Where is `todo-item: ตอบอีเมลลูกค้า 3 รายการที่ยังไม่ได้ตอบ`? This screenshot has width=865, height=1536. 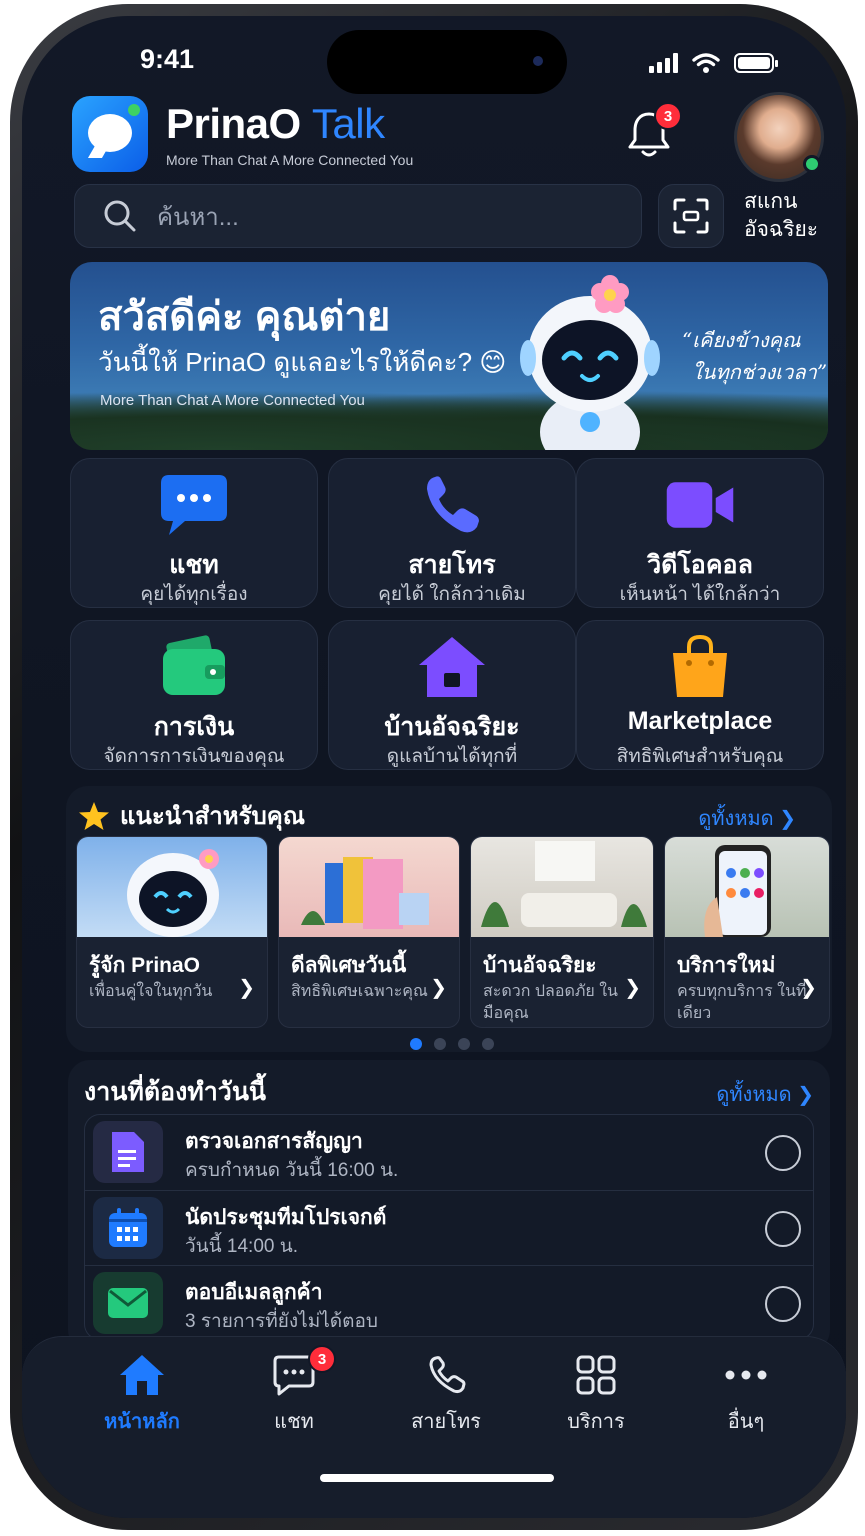 todo-item: ตอบอีเมลลูกค้า 3 รายการที่ยังไม่ได้ตอบ is located at coordinates (449, 1302).